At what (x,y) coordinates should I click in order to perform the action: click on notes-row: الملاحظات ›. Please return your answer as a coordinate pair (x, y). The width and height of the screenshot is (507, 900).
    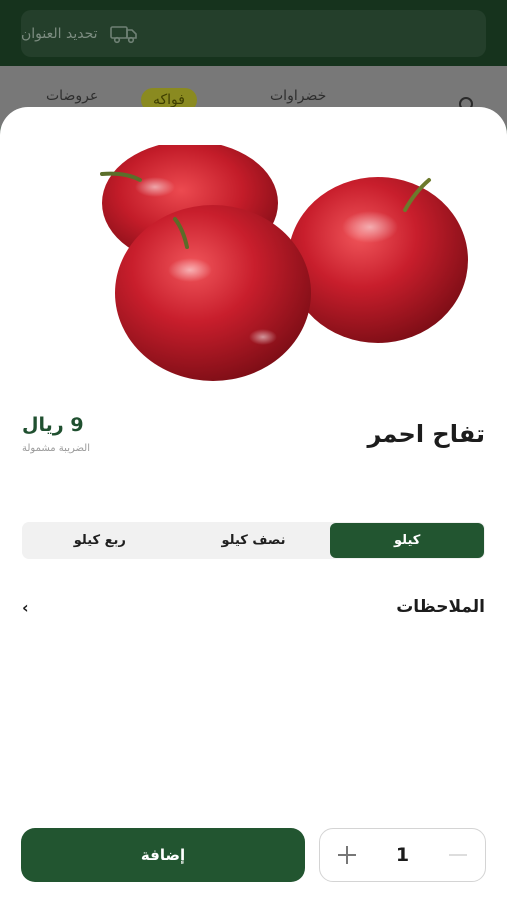
    Looking at the image, I should click on (253, 607).